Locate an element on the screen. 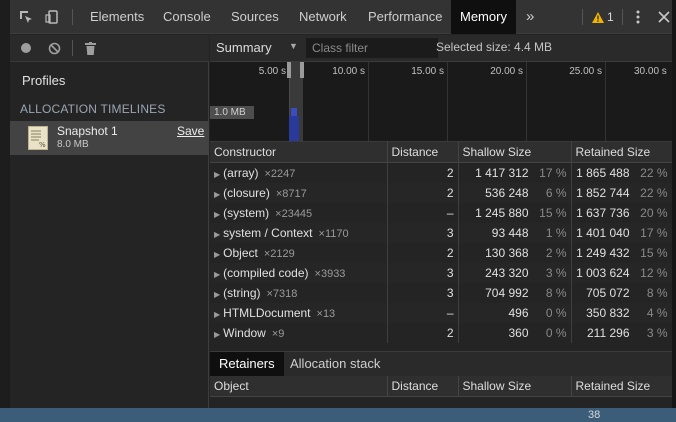 This screenshot has width=676, height=422. instance-count: ×1170 is located at coordinates (333, 234).